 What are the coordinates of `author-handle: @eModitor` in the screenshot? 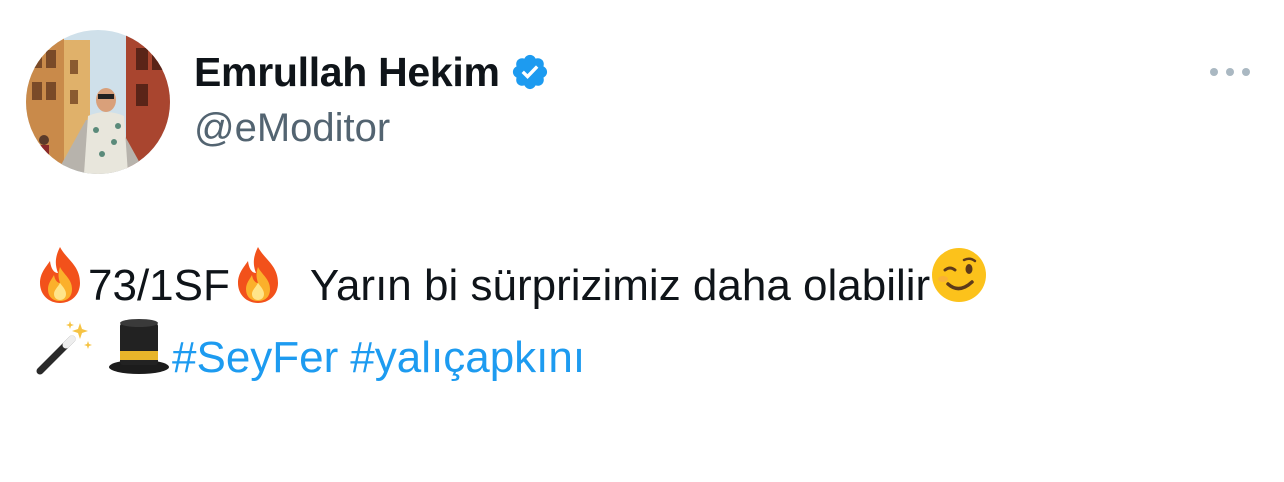 It's located at (292, 128).